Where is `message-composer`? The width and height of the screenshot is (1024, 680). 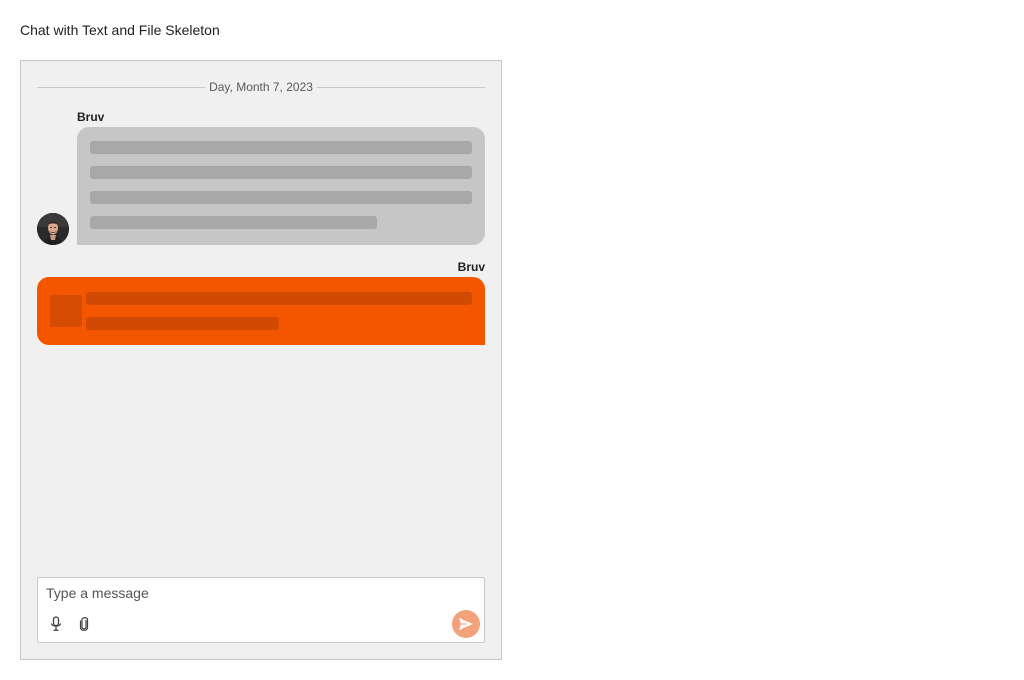
message-composer is located at coordinates (261, 610).